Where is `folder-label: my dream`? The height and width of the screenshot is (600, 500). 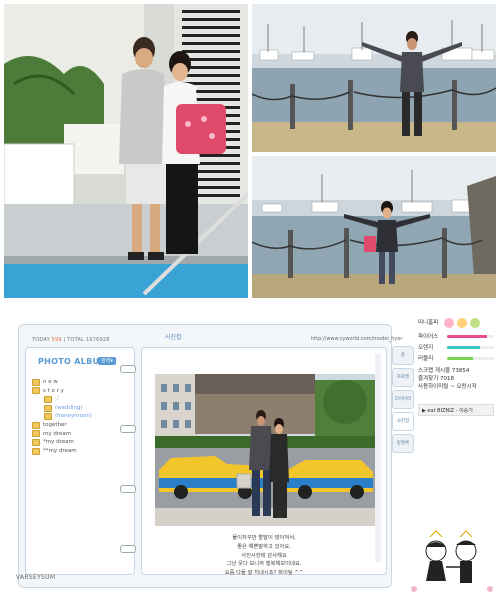
folder-label: my dream is located at coordinates (57, 433).